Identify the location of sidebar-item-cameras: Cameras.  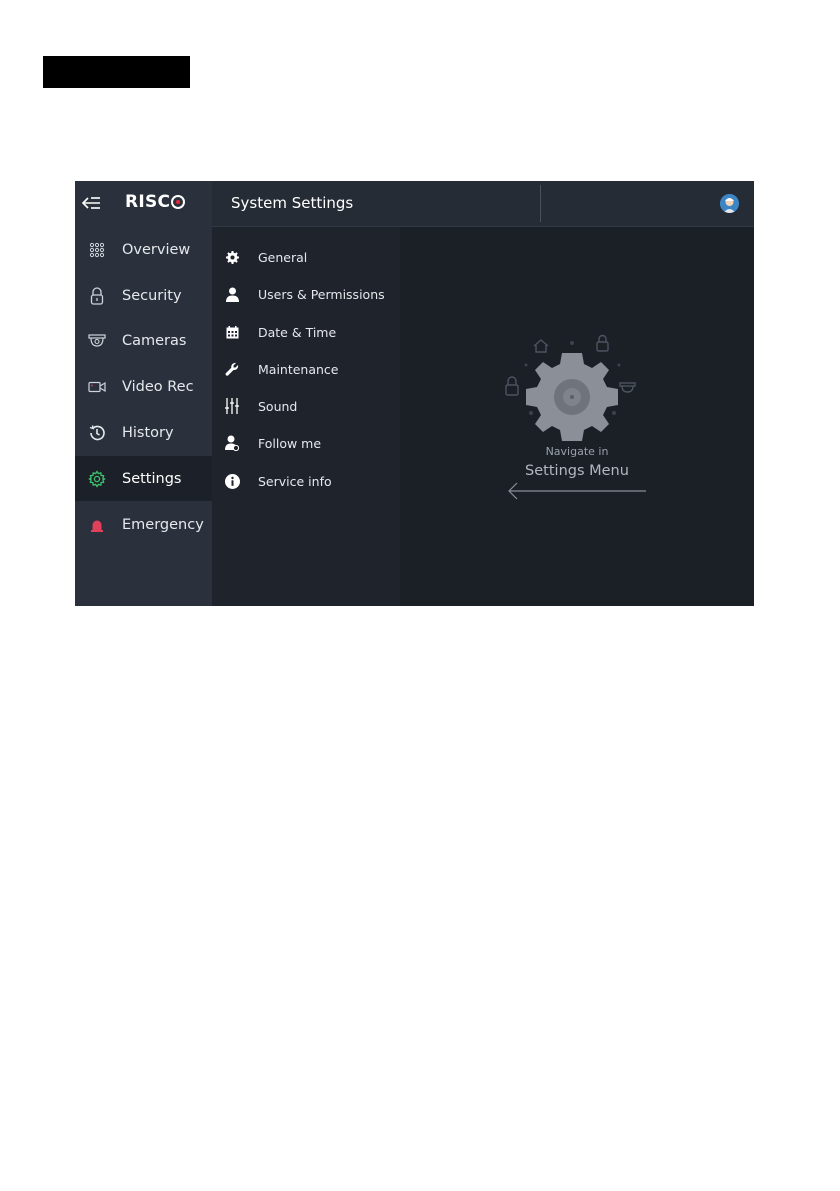
(143, 340).